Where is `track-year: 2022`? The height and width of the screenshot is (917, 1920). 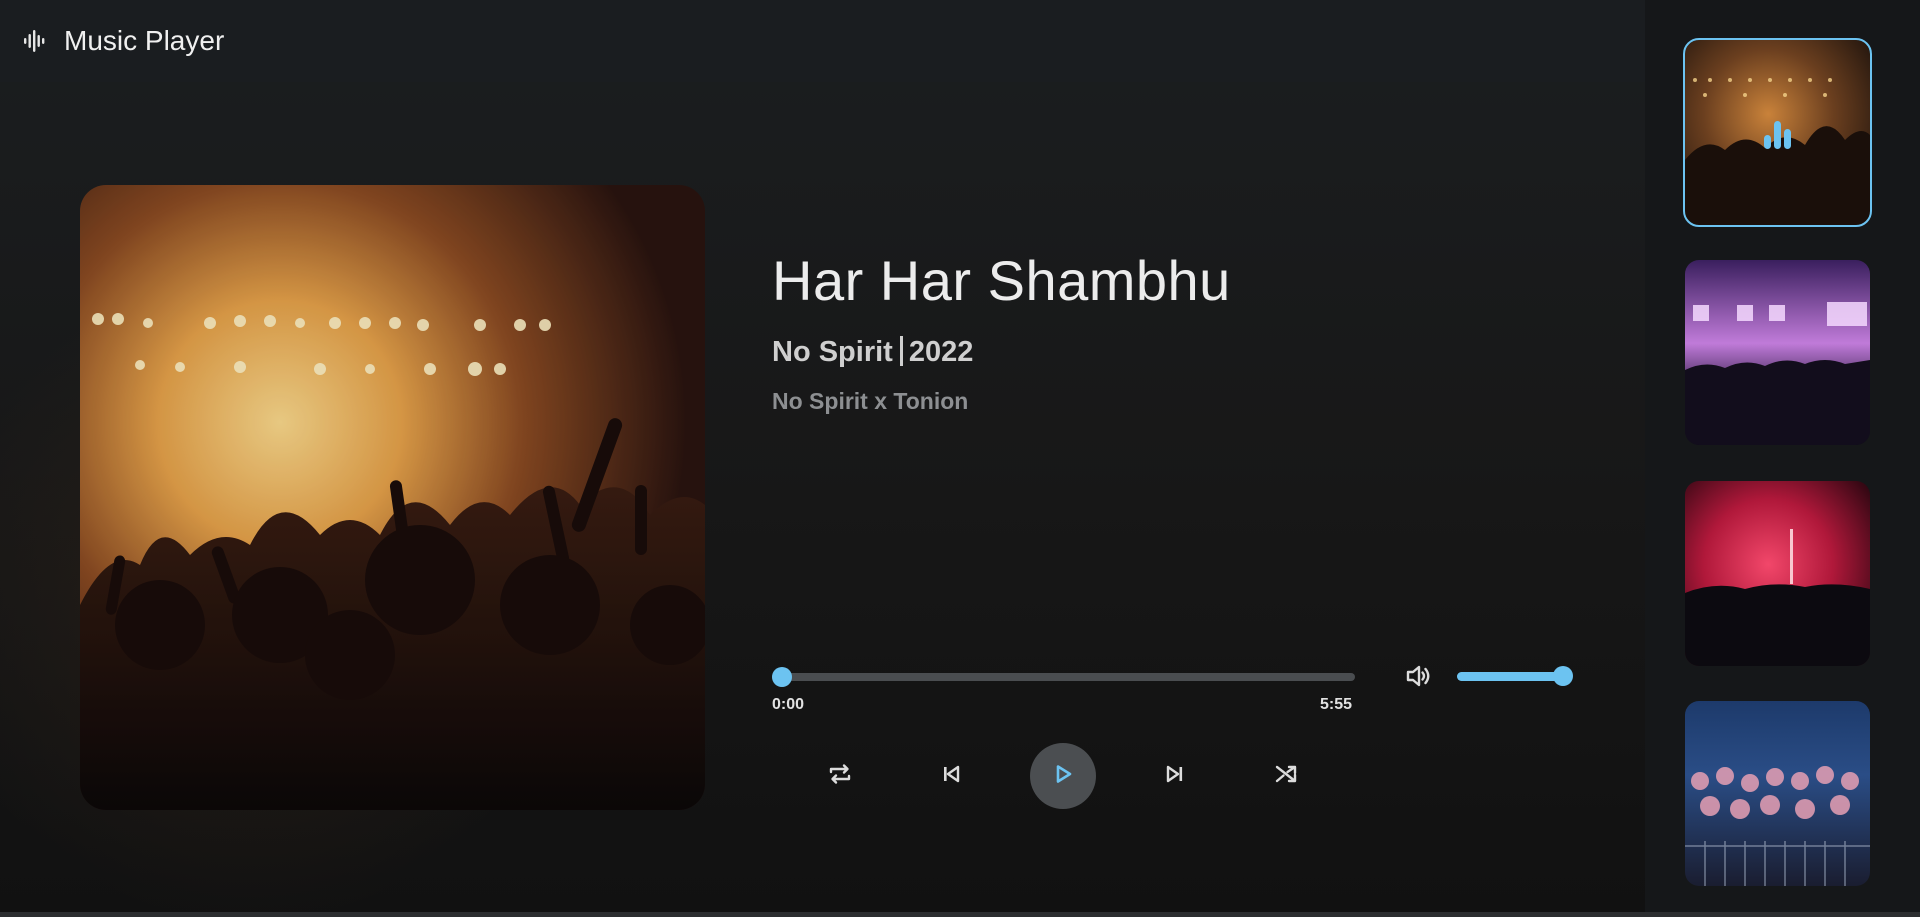 track-year: 2022 is located at coordinates (941, 352).